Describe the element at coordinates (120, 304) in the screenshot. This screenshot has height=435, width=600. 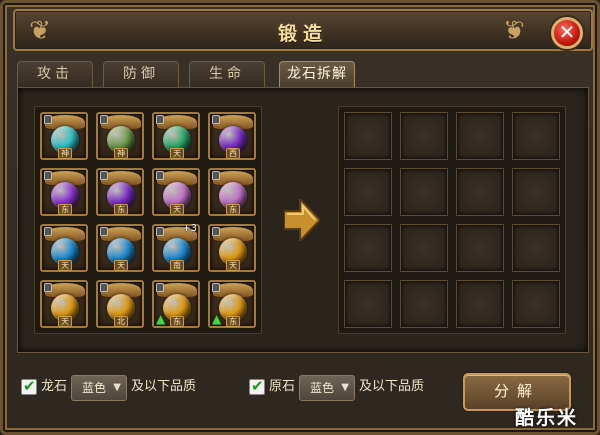
I see `inventory-slot: 北` at that location.